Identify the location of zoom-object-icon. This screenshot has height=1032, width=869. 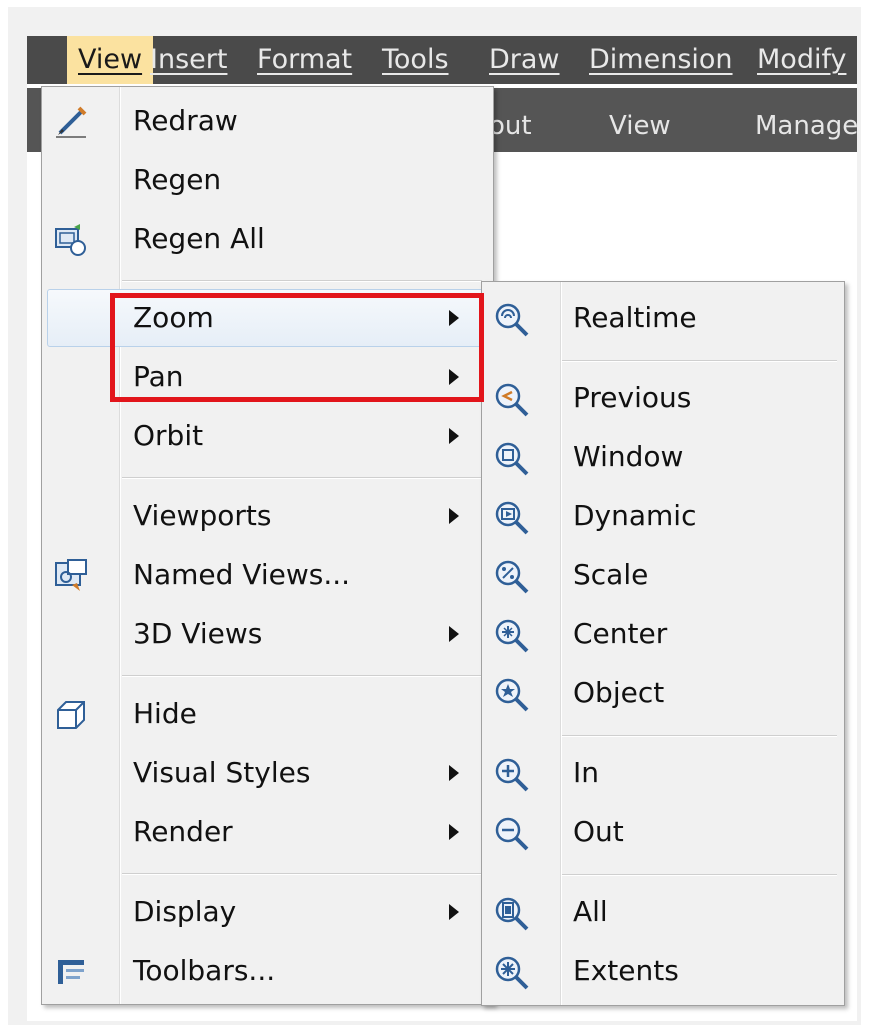
(512, 695).